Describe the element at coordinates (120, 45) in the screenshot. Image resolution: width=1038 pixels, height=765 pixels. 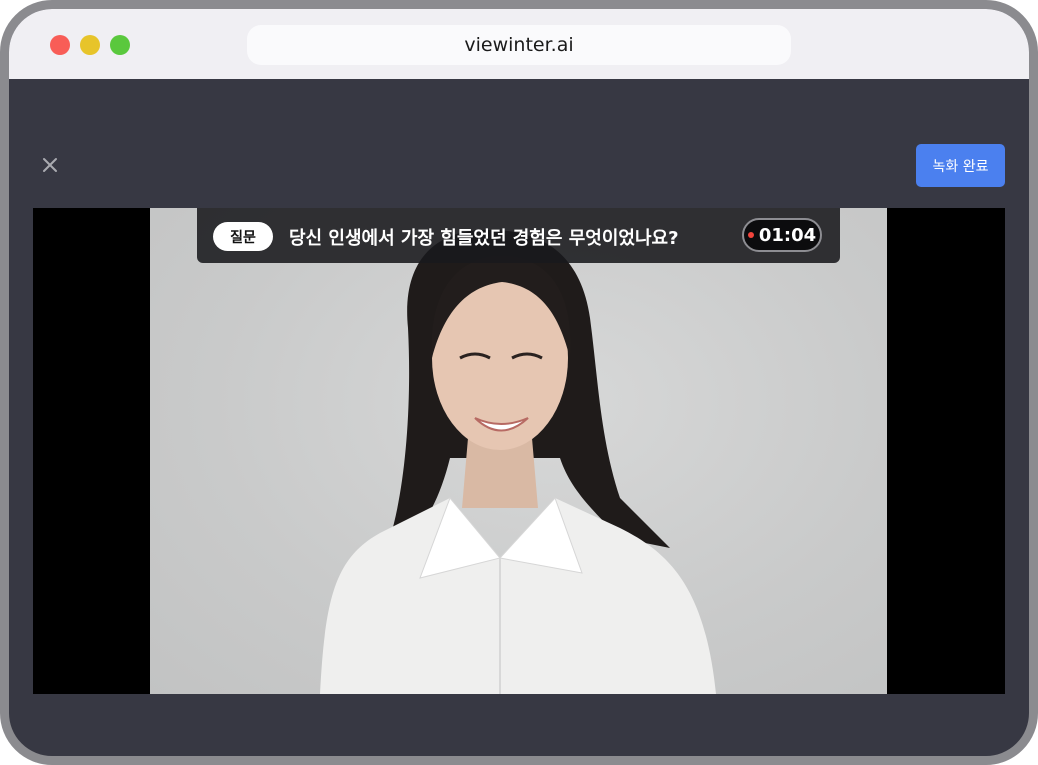
I see `window-maximize-dot` at that location.